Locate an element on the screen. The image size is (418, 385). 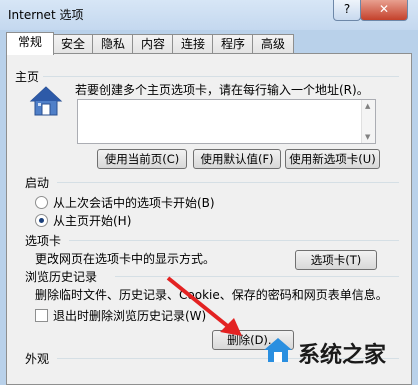
startup-section-label: 启动 is located at coordinates (37, 183).